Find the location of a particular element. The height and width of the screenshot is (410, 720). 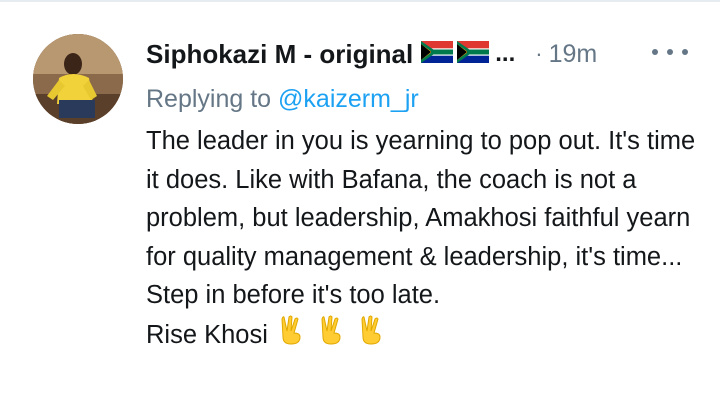

avatar-photo is located at coordinates (78, 79).